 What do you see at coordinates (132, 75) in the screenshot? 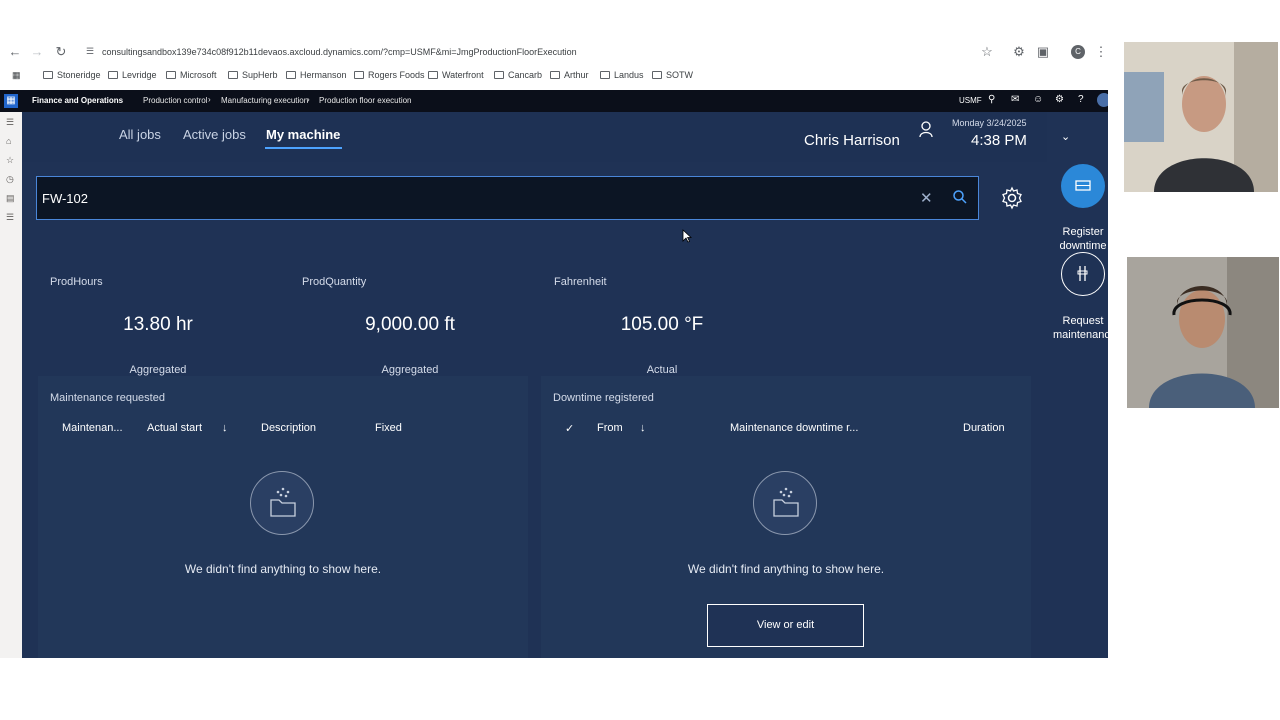
I see `bookmark-item: Levridge` at bounding box center [132, 75].